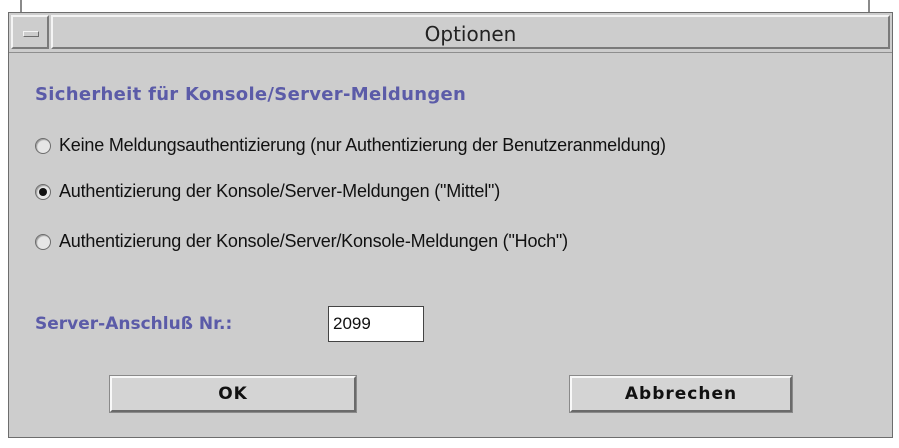  What do you see at coordinates (449, 443) in the screenshot?
I see `screen-bottom-edge` at bounding box center [449, 443].